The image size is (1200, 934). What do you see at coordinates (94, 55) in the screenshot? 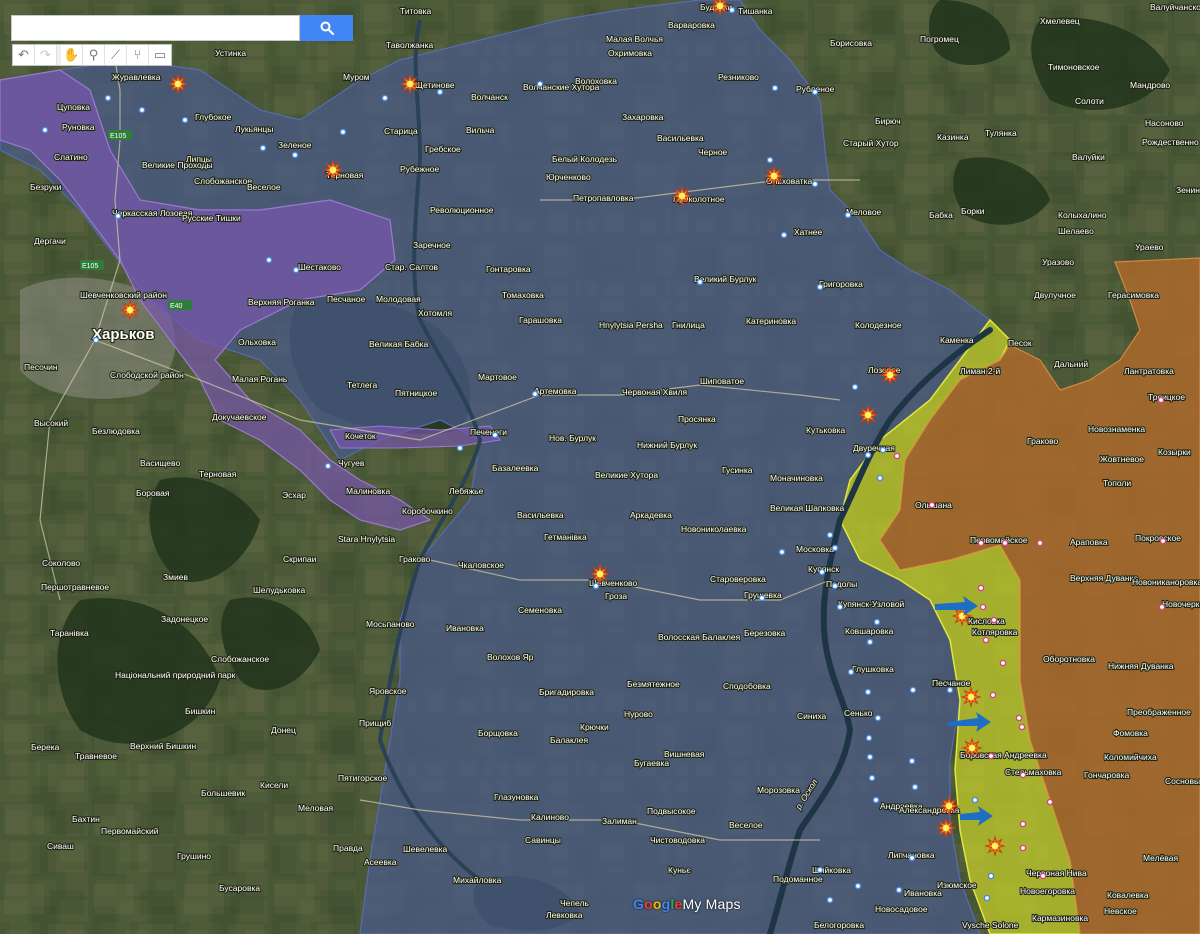
I see `marker-icon: ⚲` at bounding box center [94, 55].